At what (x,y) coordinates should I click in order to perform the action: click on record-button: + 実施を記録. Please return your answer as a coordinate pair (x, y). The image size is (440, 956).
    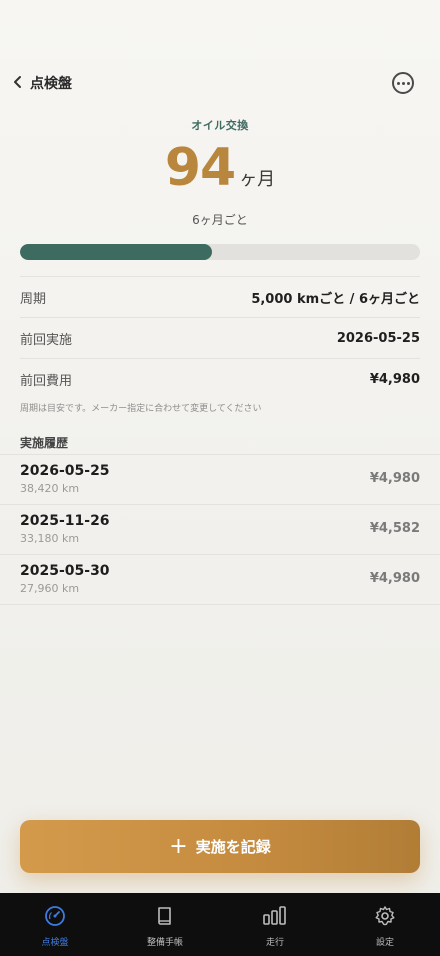
    Looking at the image, I should click on (220, 846).